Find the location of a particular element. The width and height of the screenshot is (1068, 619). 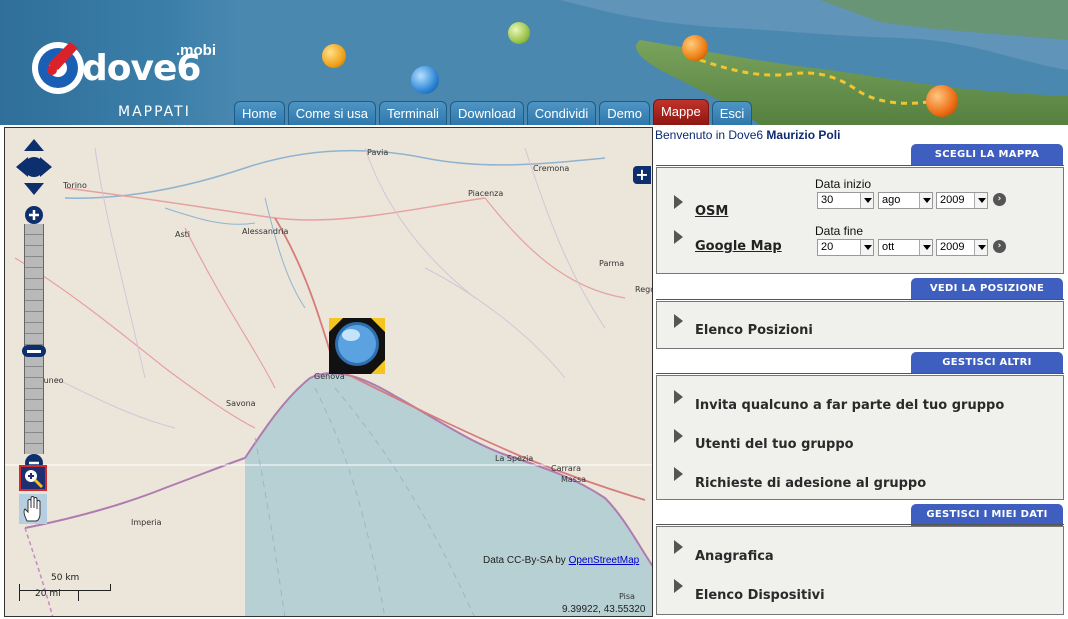

city-label: Cremona is located at coordinates (551, 168).